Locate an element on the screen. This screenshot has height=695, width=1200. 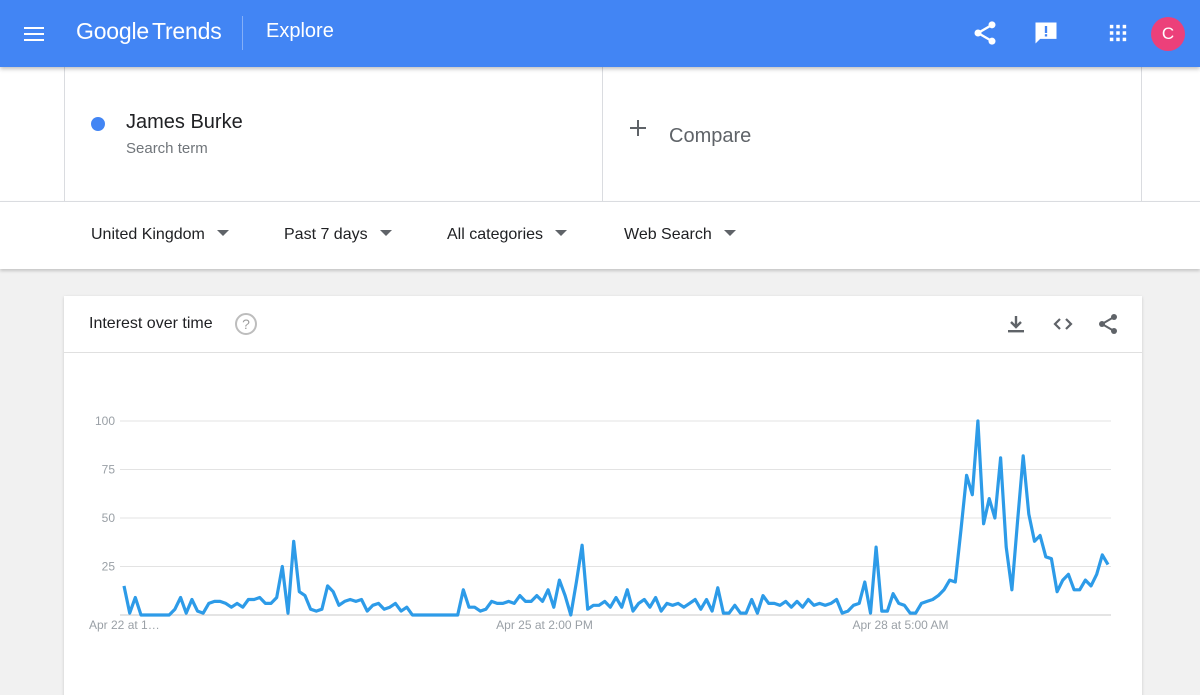
region-label: United Kingdom is located at coordinates (148, 234).